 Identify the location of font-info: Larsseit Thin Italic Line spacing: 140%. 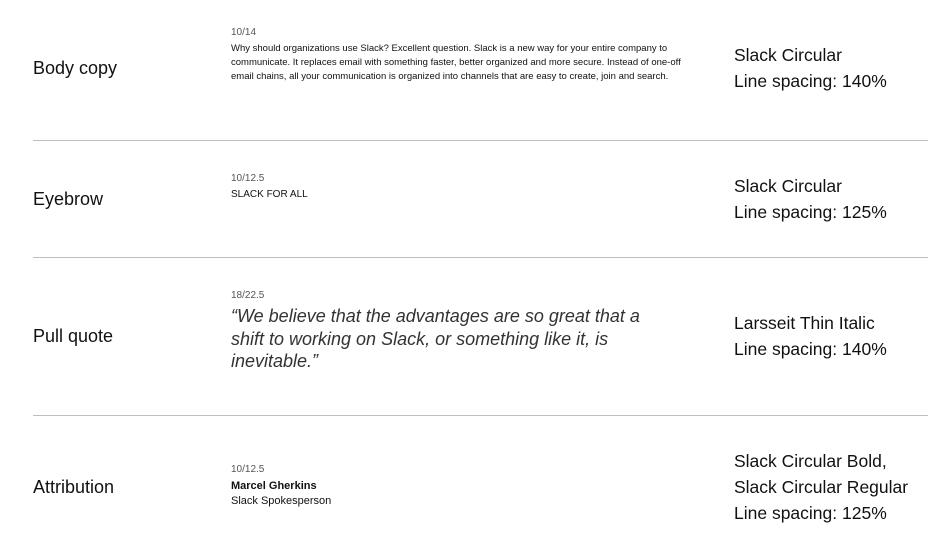
(810, 336).